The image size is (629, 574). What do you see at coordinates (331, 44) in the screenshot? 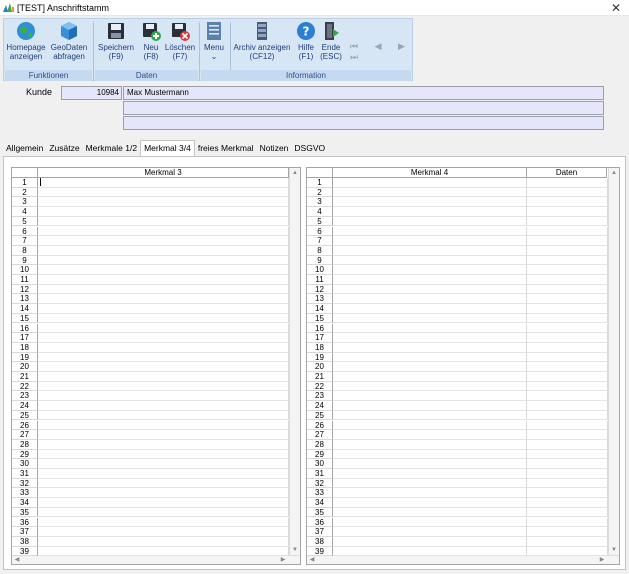
I see `exit-button: Ende (ESC)` at bounding box center [331, 44].